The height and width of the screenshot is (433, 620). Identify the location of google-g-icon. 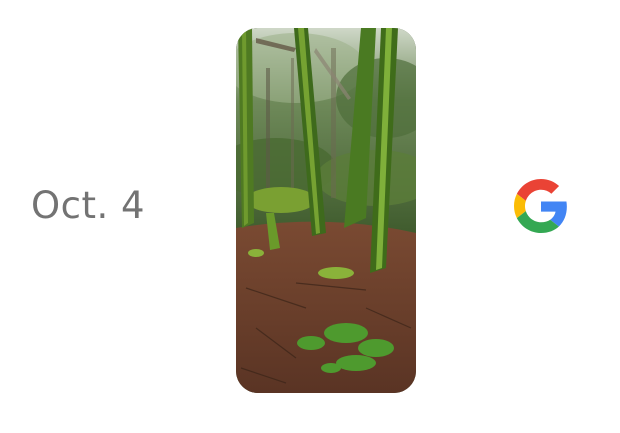
(541, 206).